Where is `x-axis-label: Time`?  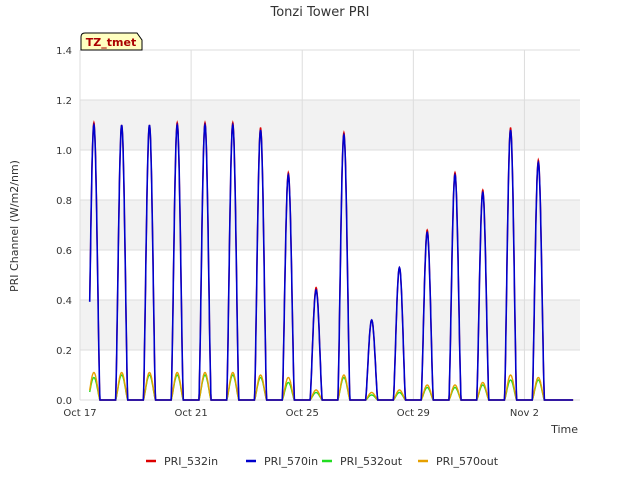
x-axis-label: Time is located at coordinates (564, 429).